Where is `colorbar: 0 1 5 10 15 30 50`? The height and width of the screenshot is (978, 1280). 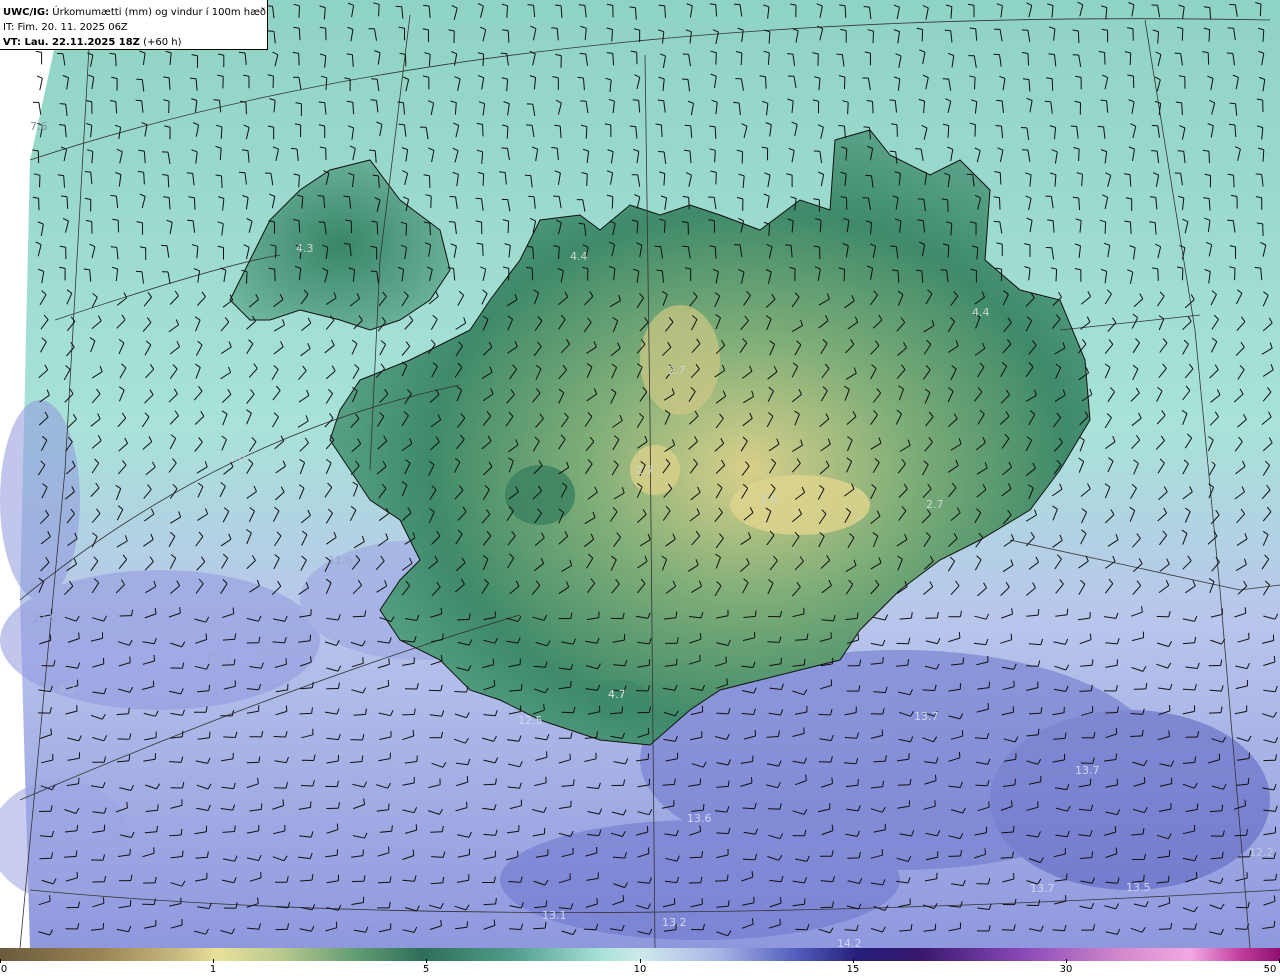 colorbar: 0 1 5 10 15 30 50 is located at coordinates (640, 963).